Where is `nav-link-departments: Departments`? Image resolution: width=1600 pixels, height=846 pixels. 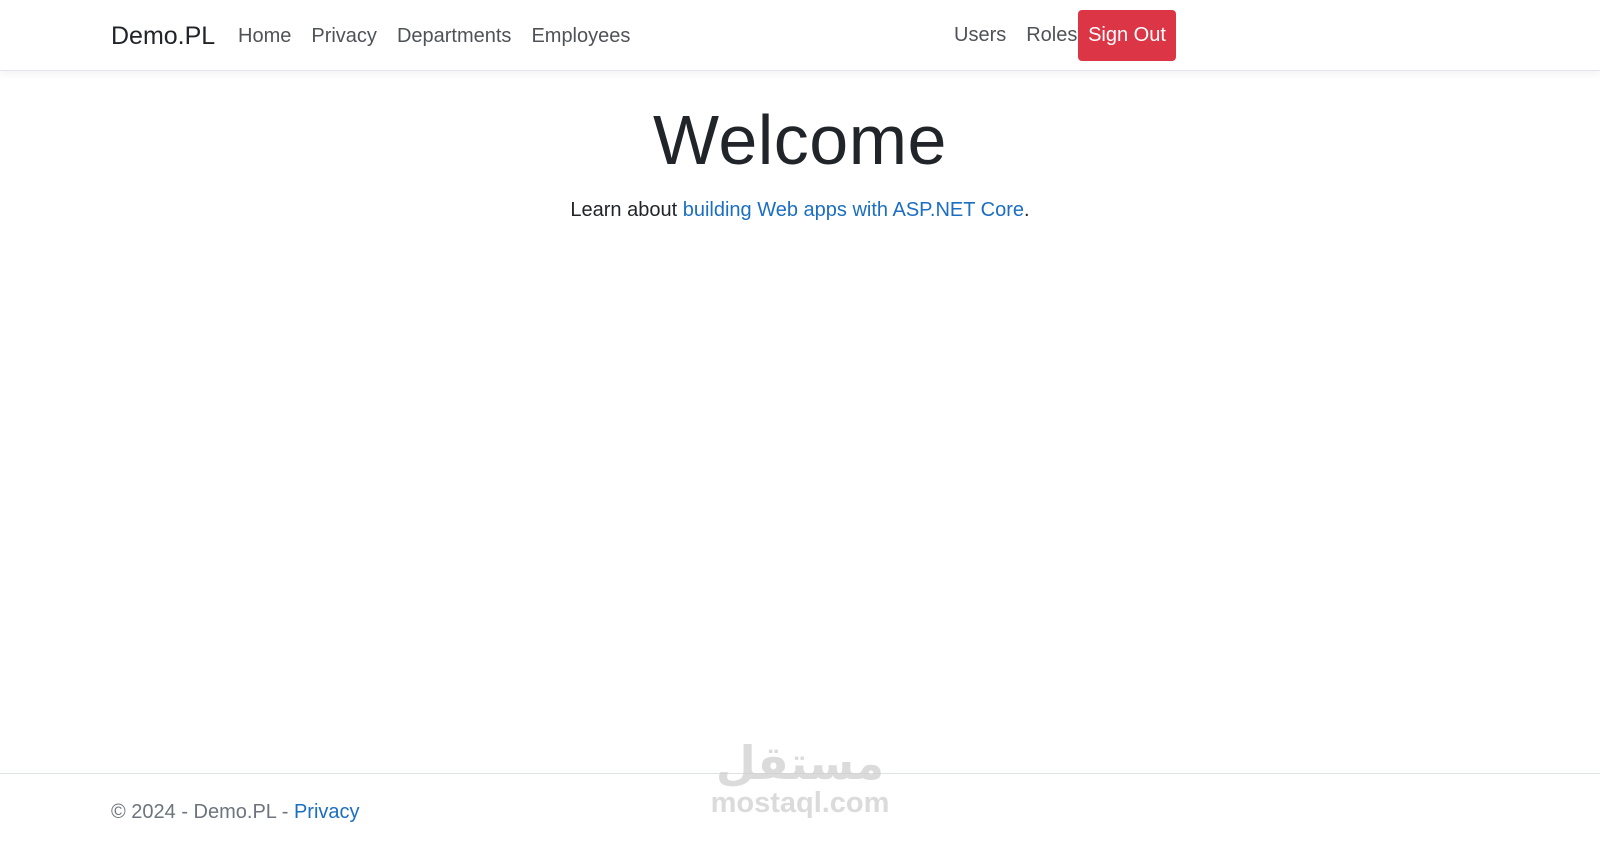
nav-link-departments: Departments is located at coordinates (454, 36).